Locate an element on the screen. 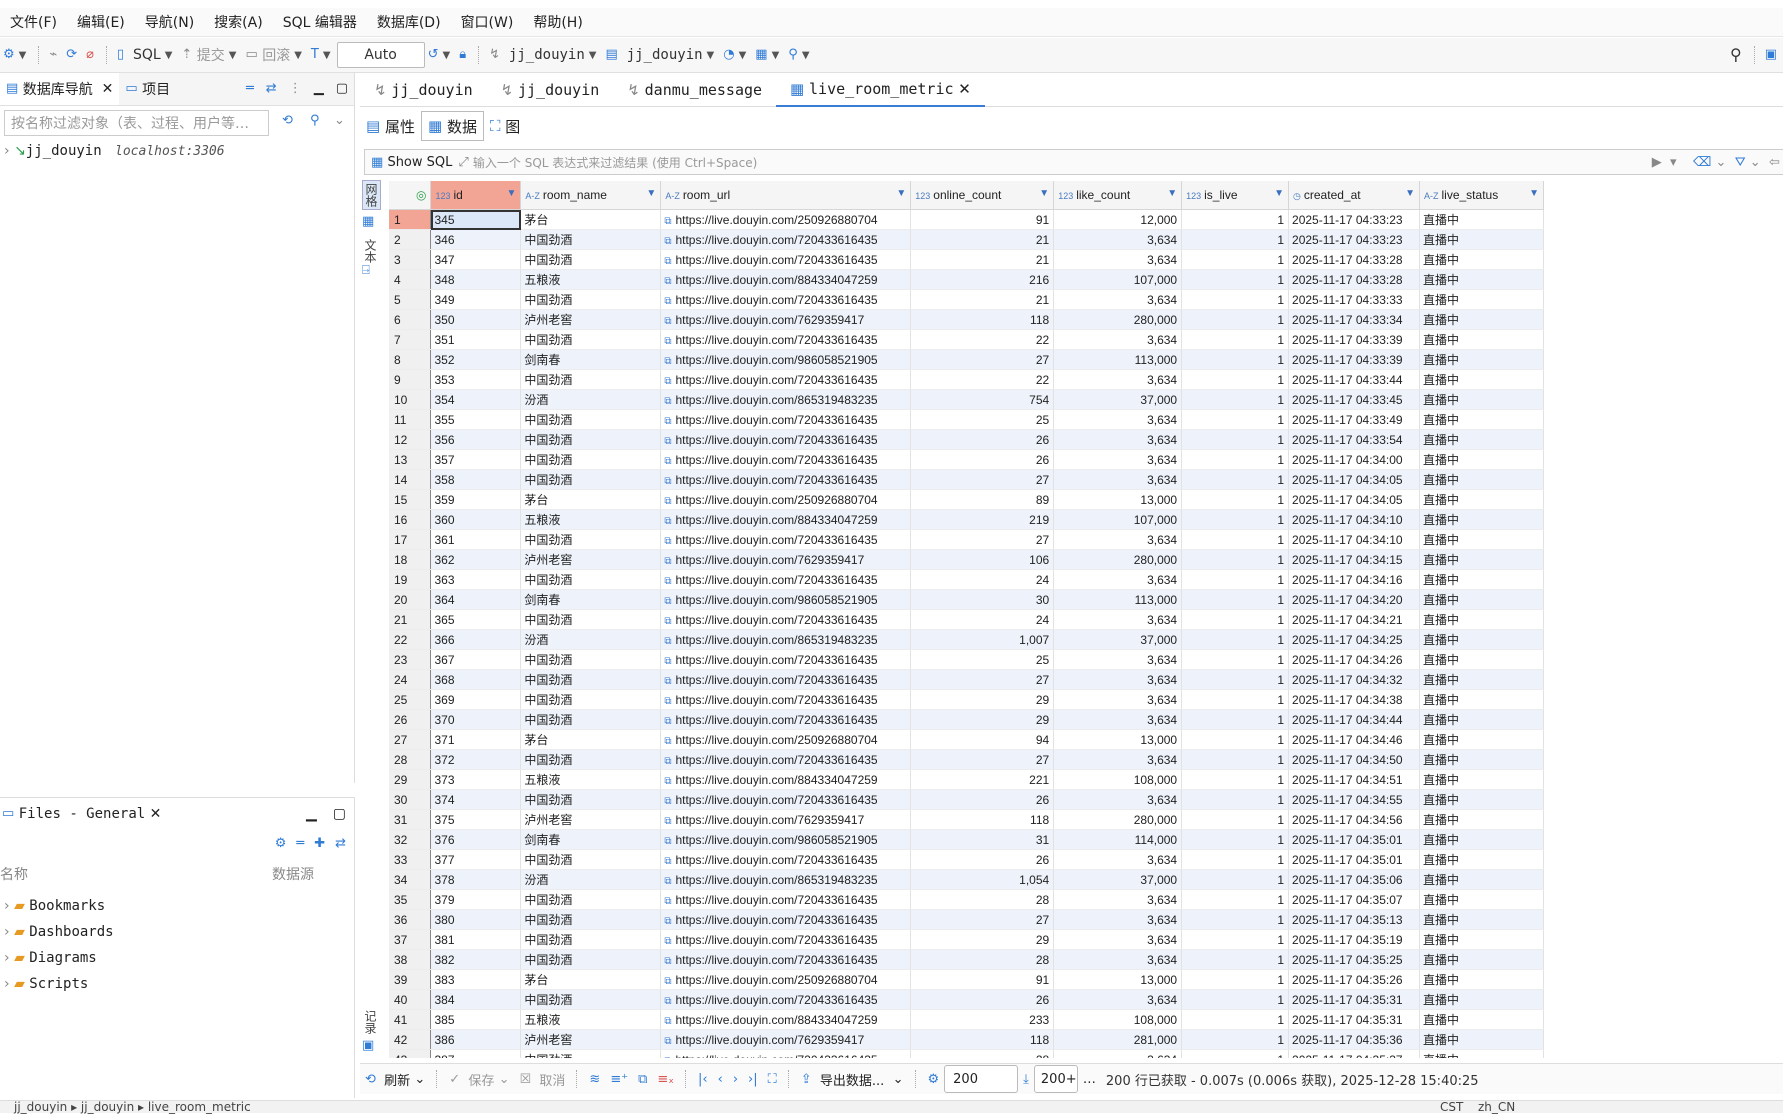 This screenshot has height=1114, width=1783. cell-id: 355 is located at coordinates (476, 419).